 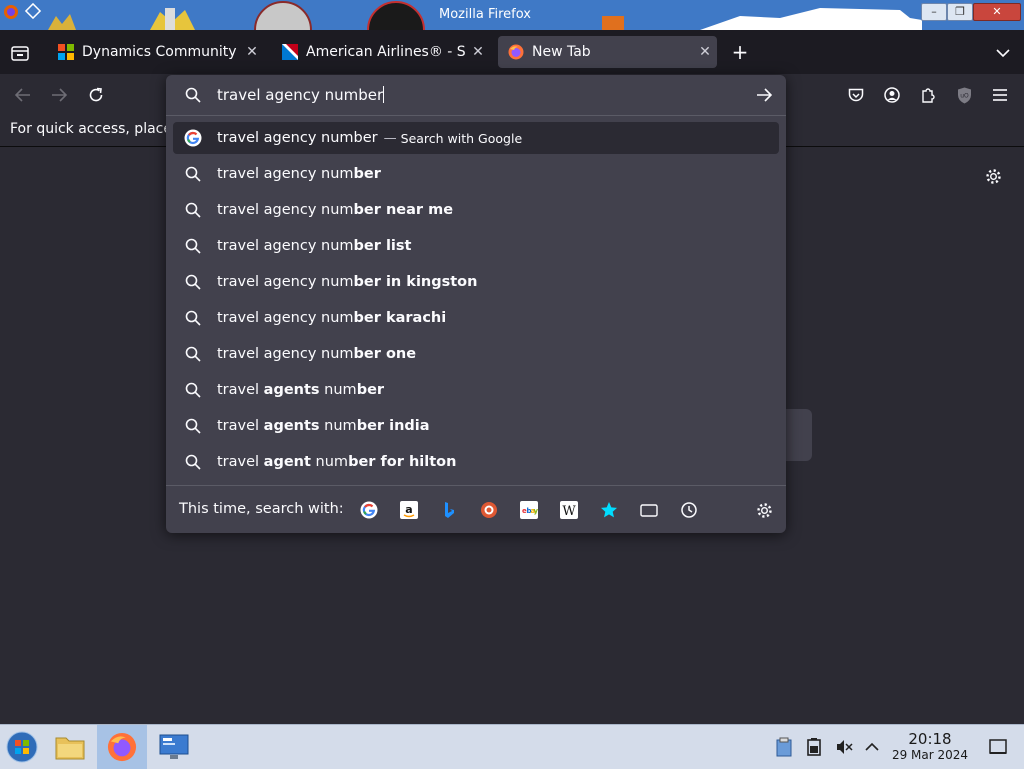 What do you see at coordinates (402, 462) in the screenshot?
I see `suggestion-text-part: ber for hilton` at bounding box center [402, 462].